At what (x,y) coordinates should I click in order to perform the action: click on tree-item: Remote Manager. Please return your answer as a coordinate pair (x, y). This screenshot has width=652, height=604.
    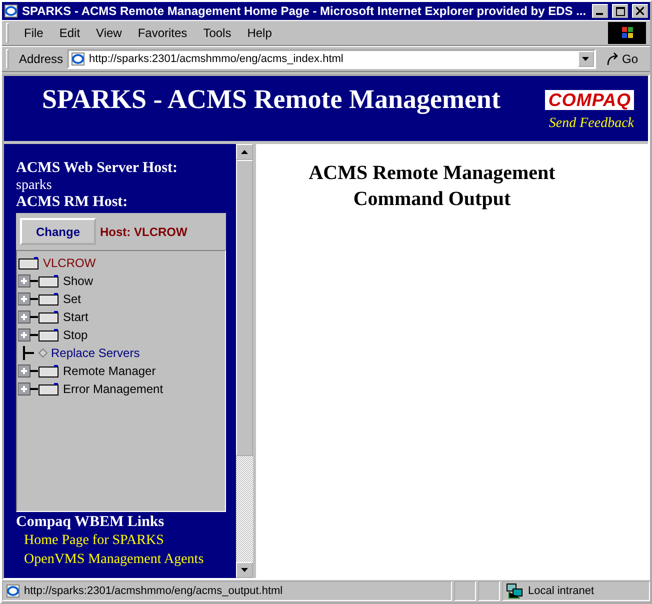
    Looking at the image, I should click on (109, 371).